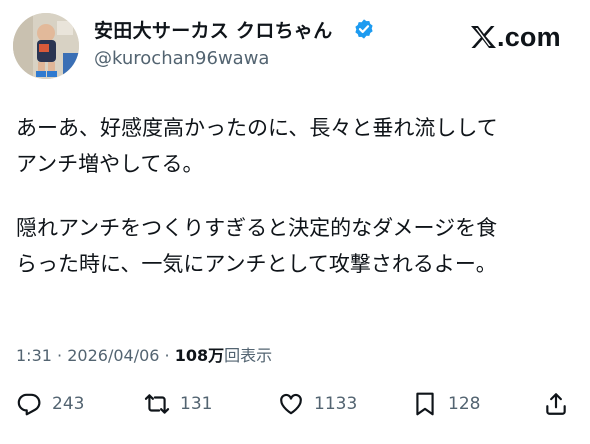  What do you see at coordinates (256, 264) in the screenshot?
I see `tweet-text-line: らった時に、一気にアンチとして攻撃されるよー。` at bounding box center [256, 264].